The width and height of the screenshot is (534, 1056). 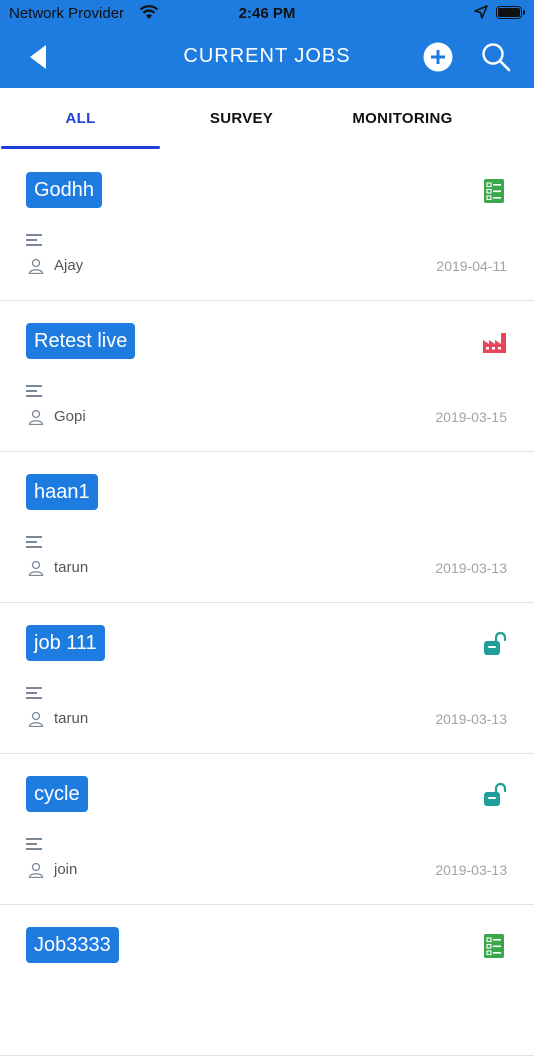 What do you see at coordinates (70, 416) in the screenshot?
I see `job-user: Gopi` at bounding box center [70, 416].